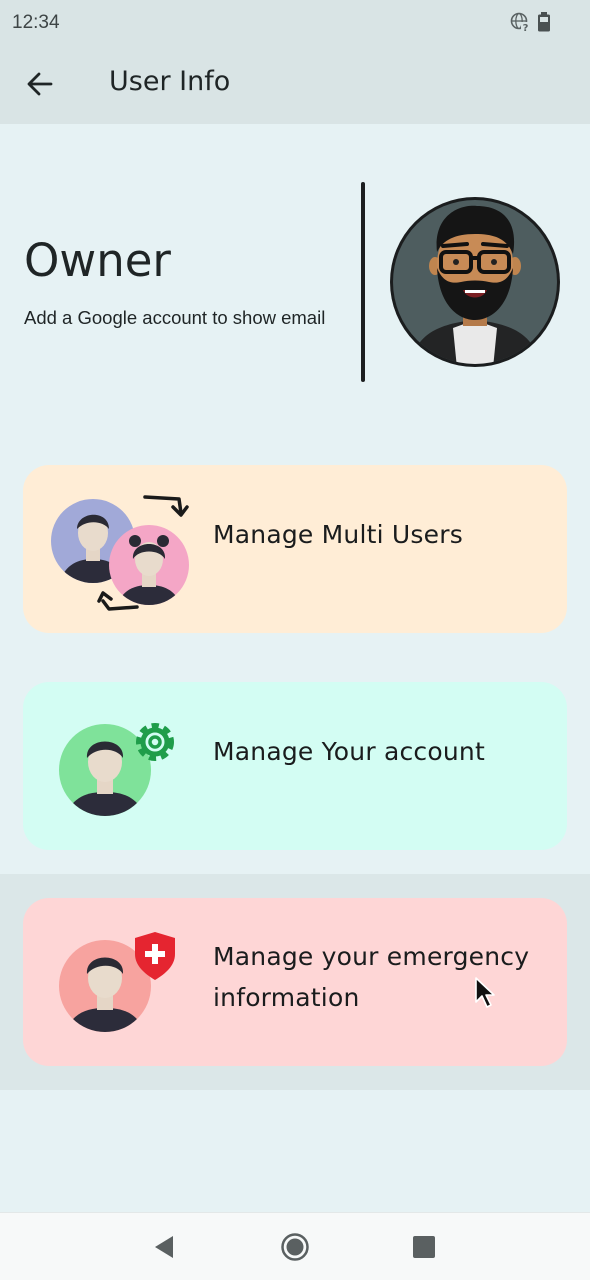  I want to click on card-label: Manage your emergency information, so click(371, 977).